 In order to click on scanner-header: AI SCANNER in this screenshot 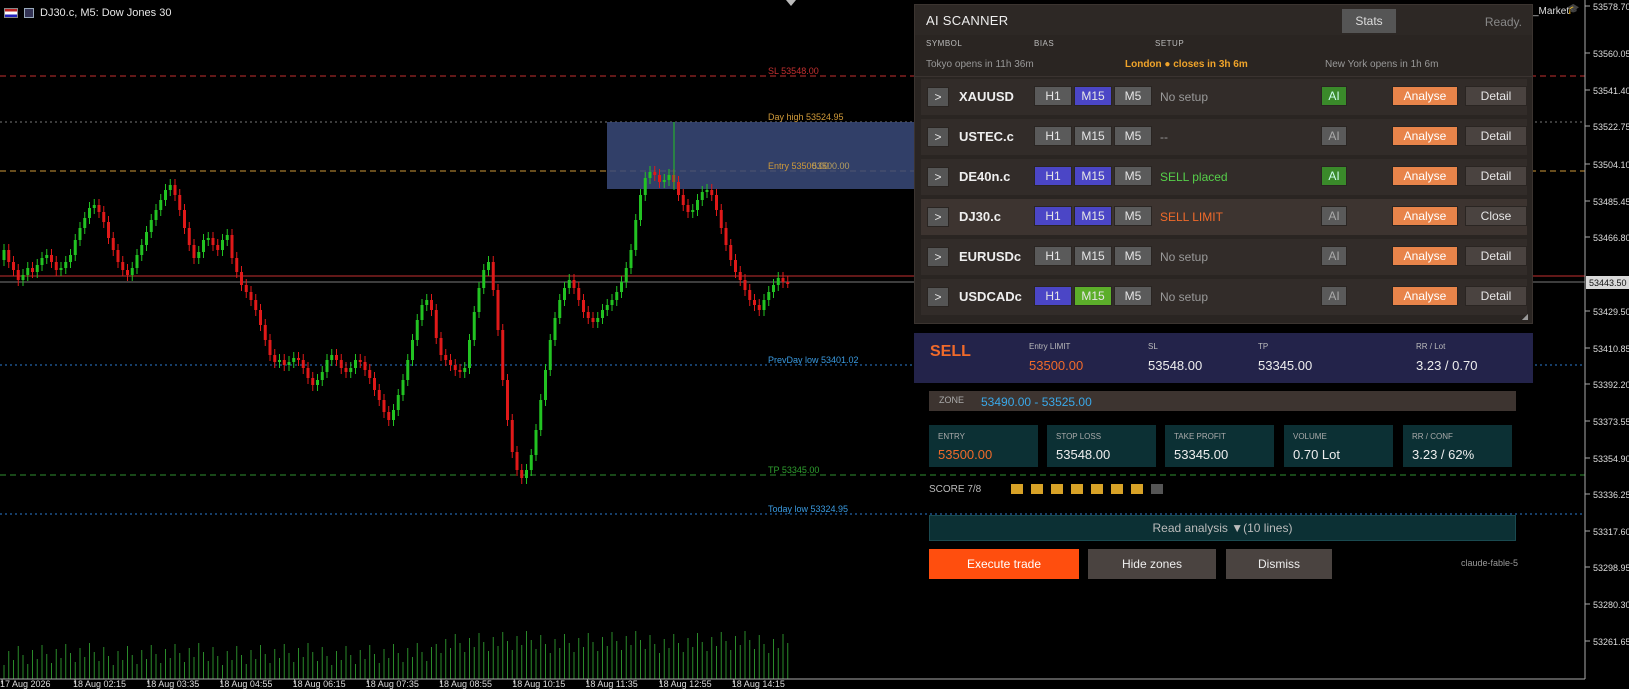, I will do `click(1223, 20)`.